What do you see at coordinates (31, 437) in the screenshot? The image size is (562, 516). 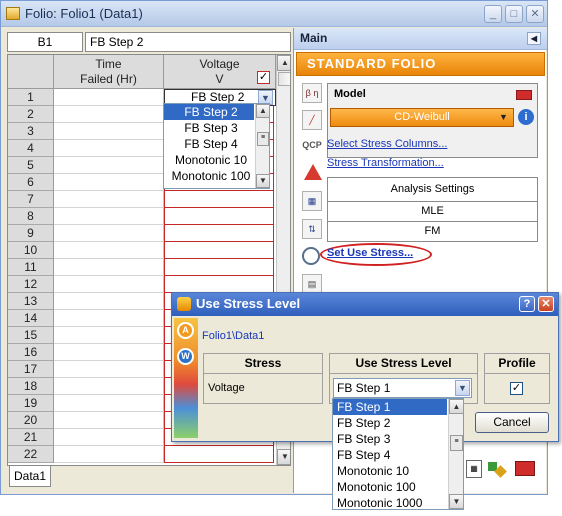 I see `row-header: 21` at bounding box center [31, 437].